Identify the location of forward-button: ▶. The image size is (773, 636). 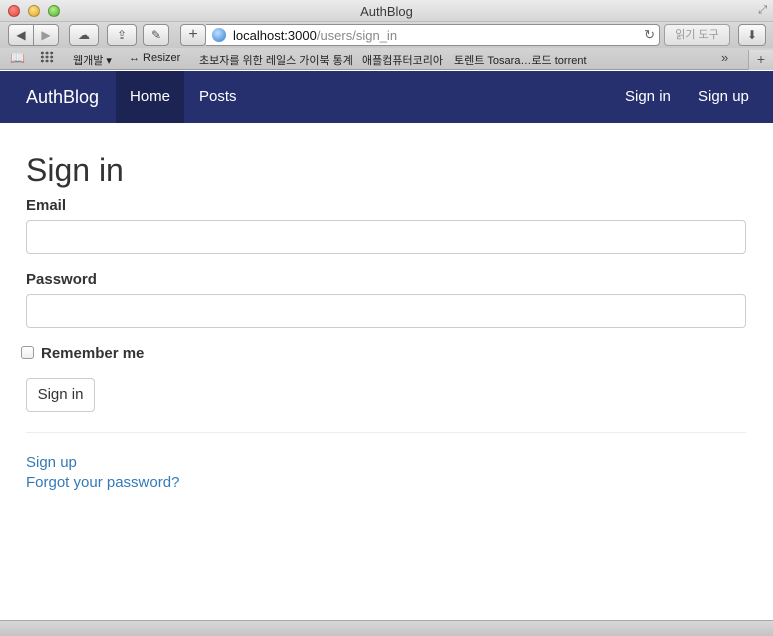
(46, 35).